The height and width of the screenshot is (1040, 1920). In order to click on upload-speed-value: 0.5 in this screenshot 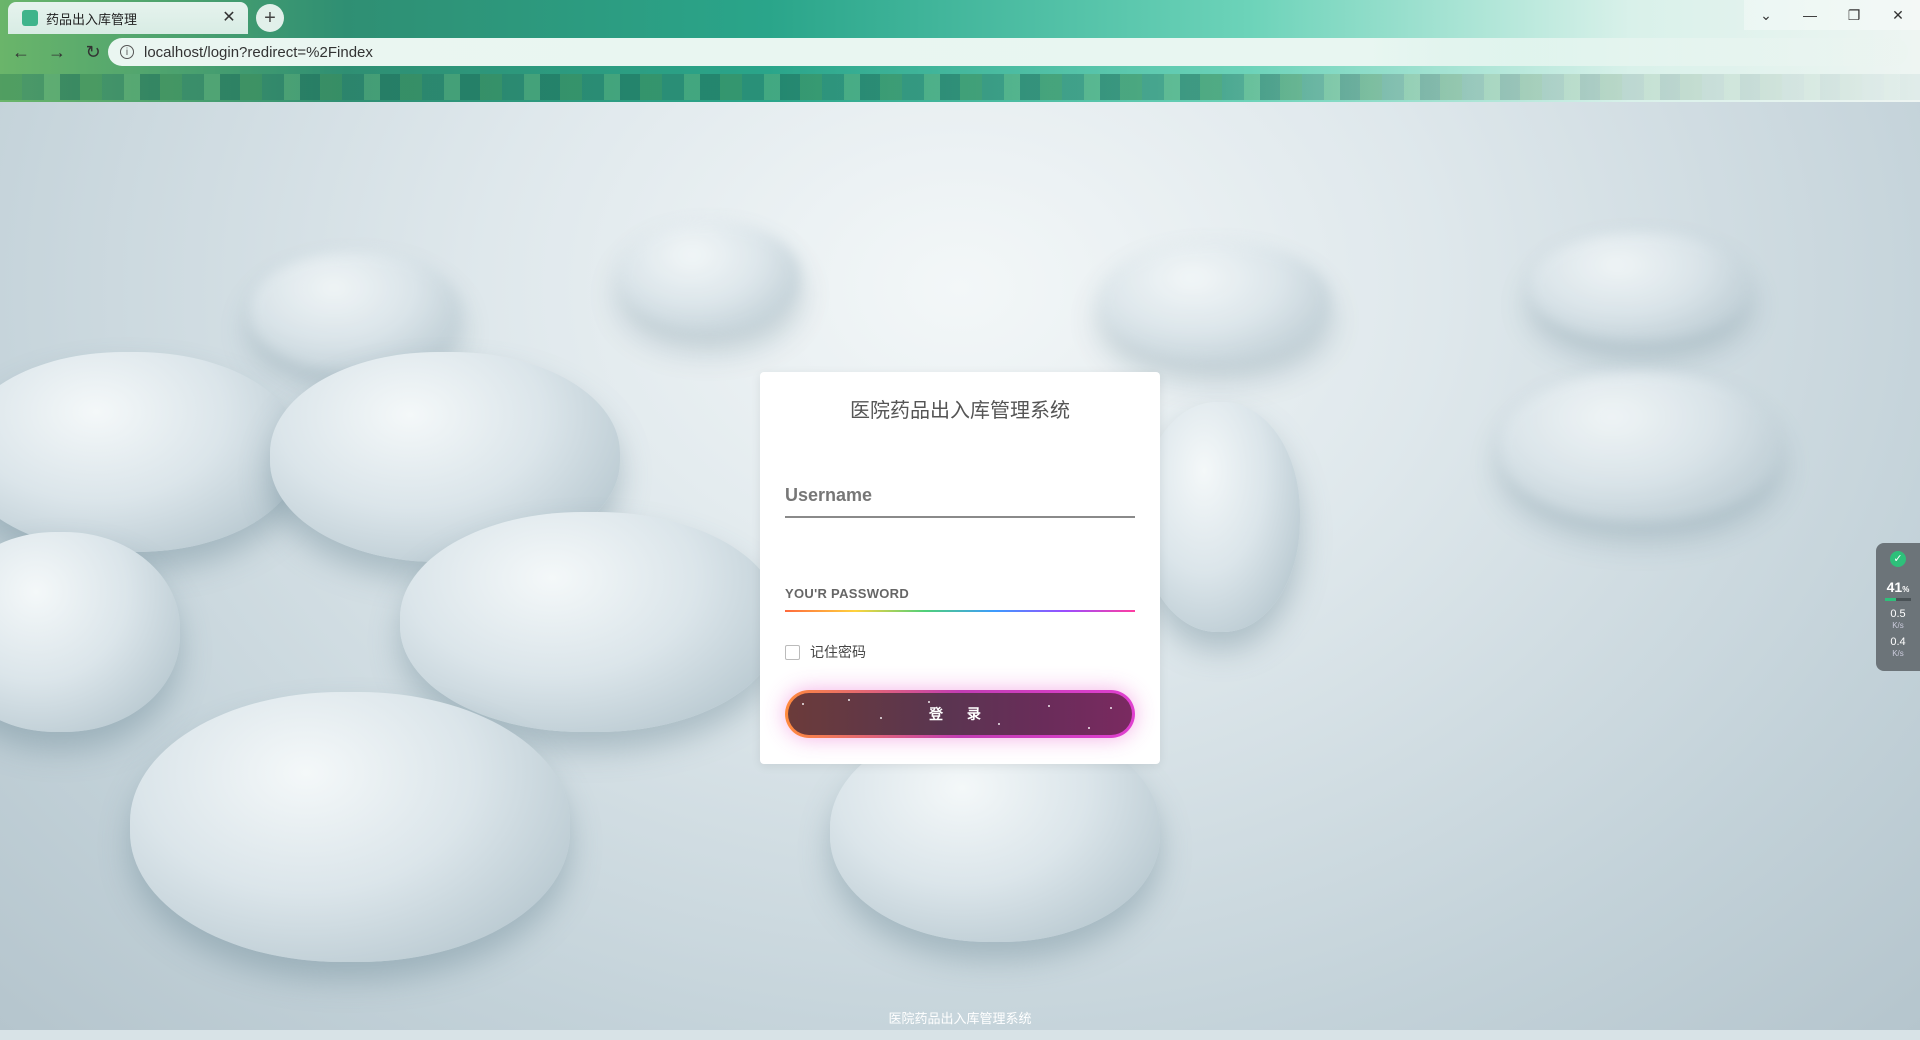, I will do `click(1898, 614)`.